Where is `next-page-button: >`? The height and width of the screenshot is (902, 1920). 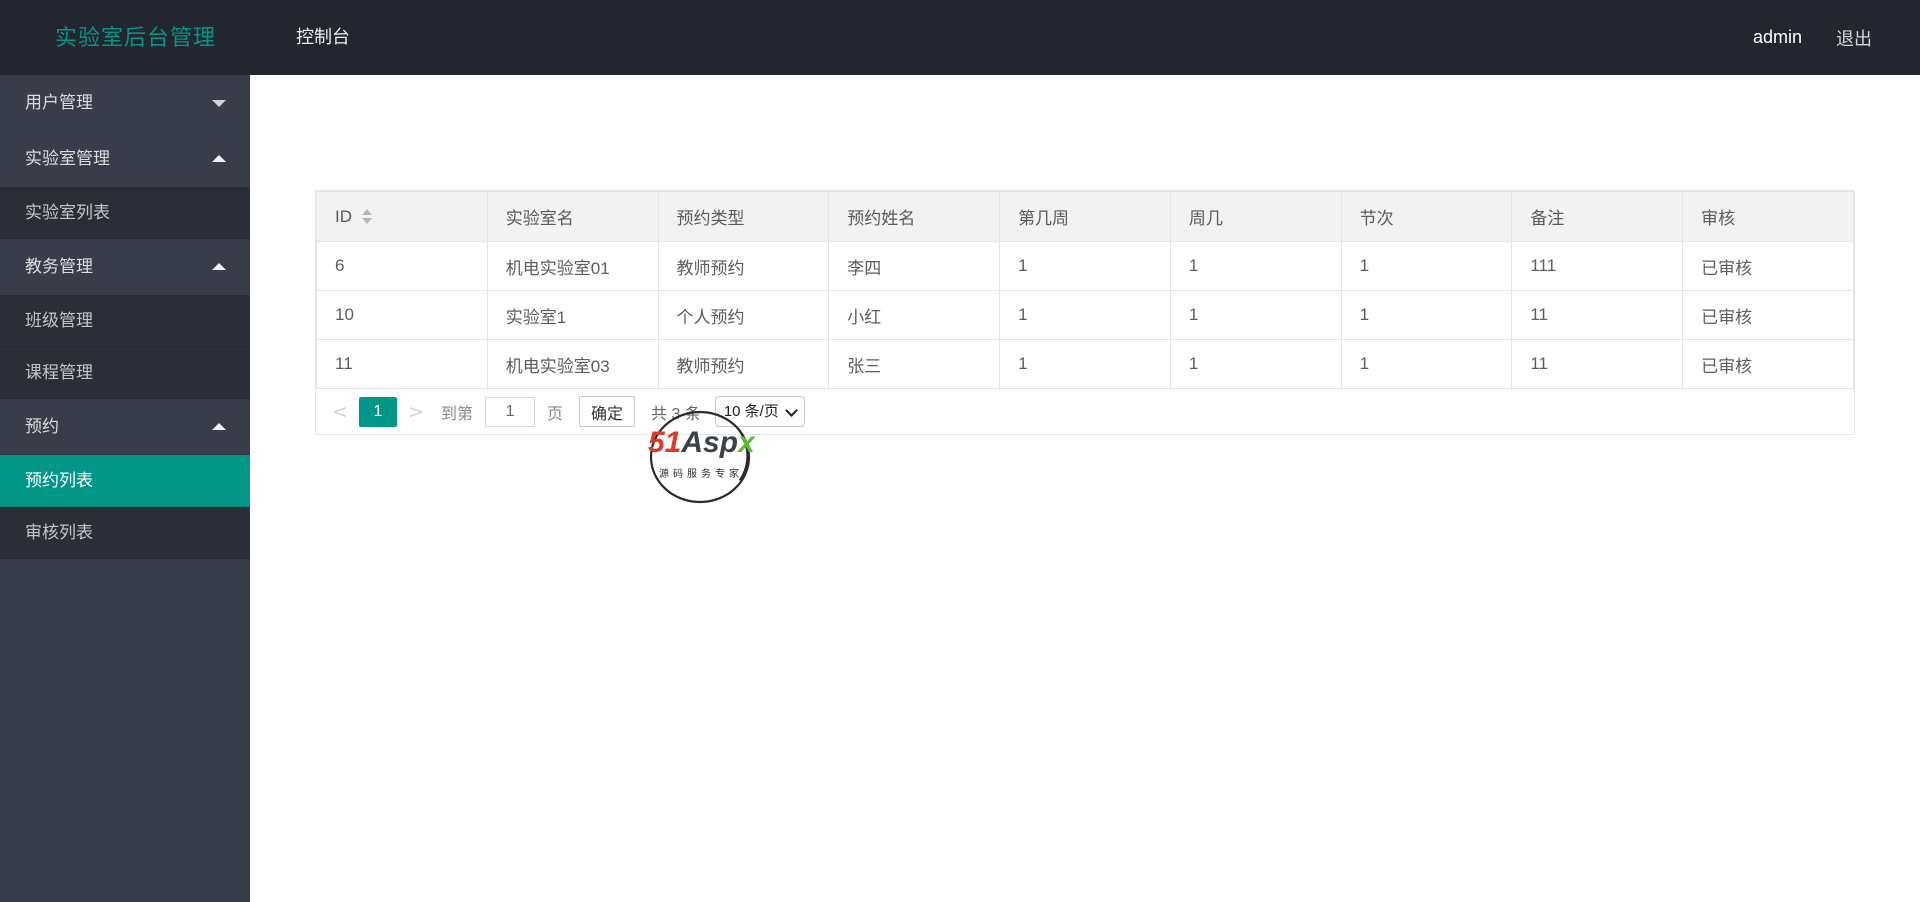
next-page-button: > is located at coordinates (416, 412).